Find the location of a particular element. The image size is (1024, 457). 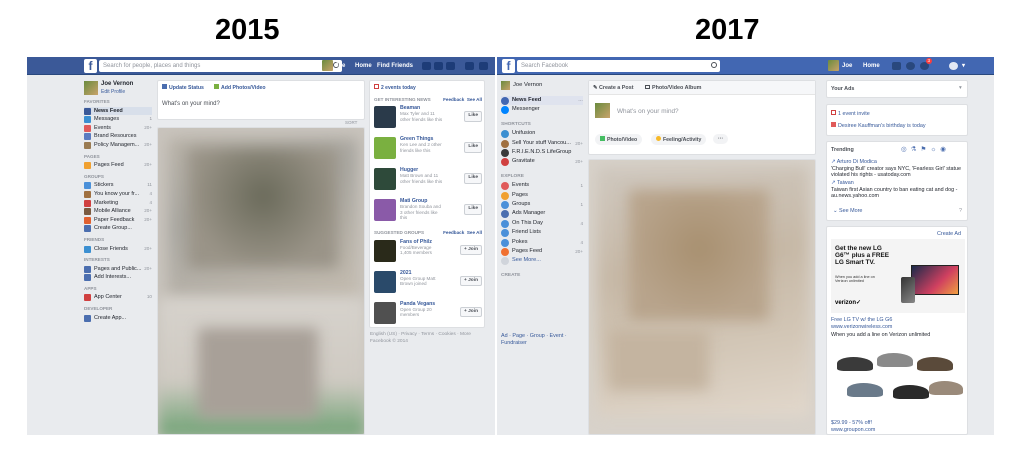

event-invite-link: 1 event invite is located at coordinates (850, 113).